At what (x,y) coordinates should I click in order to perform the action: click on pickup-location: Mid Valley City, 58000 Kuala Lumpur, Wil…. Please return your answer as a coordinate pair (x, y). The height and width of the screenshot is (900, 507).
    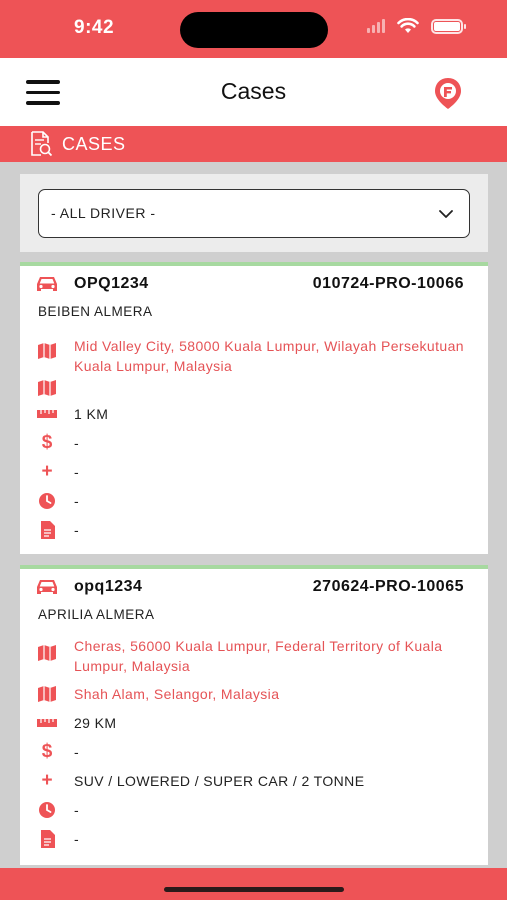
    Looking at the image, I should click on (269, 356).